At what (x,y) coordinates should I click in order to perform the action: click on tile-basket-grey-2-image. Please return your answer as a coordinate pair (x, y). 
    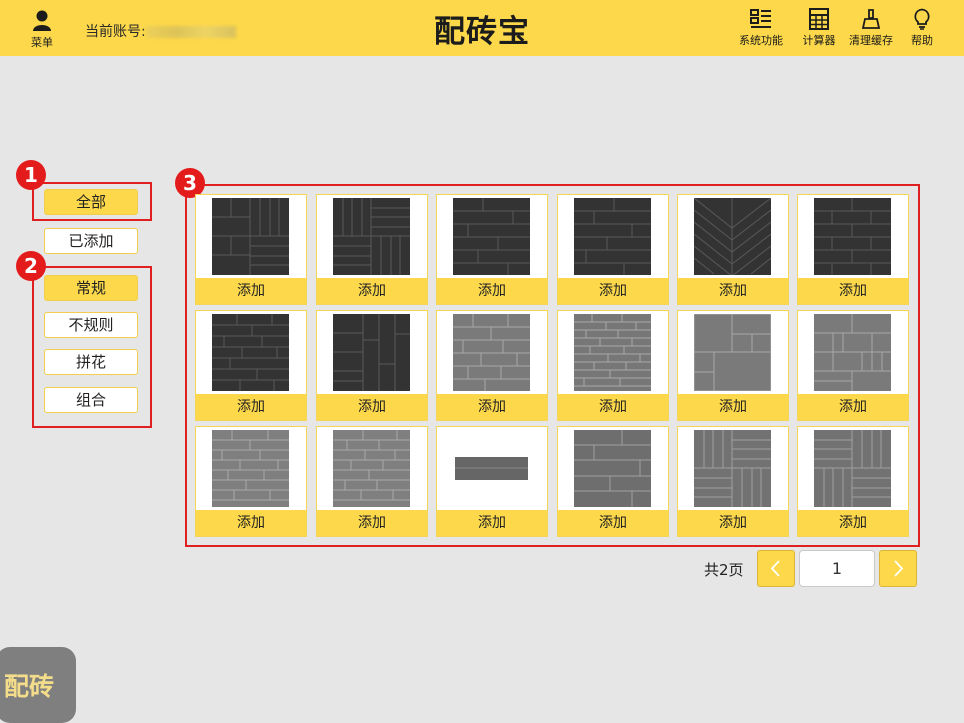
    Looking at the image, I should click on (852, 468).